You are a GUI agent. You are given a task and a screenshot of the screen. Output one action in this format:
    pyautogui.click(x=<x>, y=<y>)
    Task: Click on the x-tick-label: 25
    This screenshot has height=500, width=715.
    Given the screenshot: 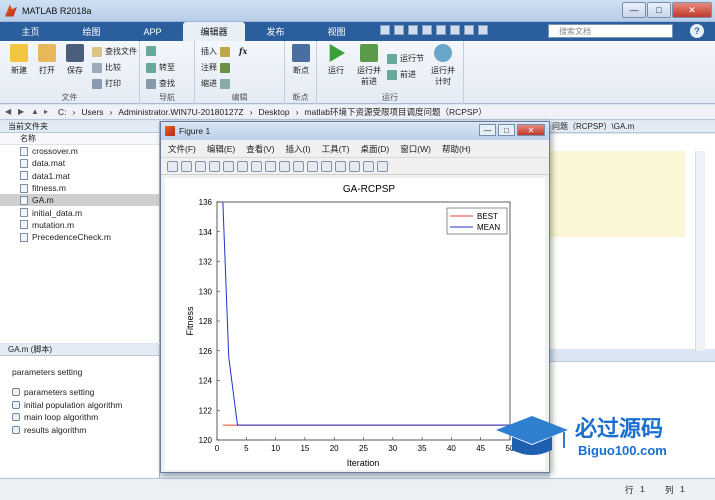 What is the action you would take?
    pyautogui.click(x=363, y=448)
    